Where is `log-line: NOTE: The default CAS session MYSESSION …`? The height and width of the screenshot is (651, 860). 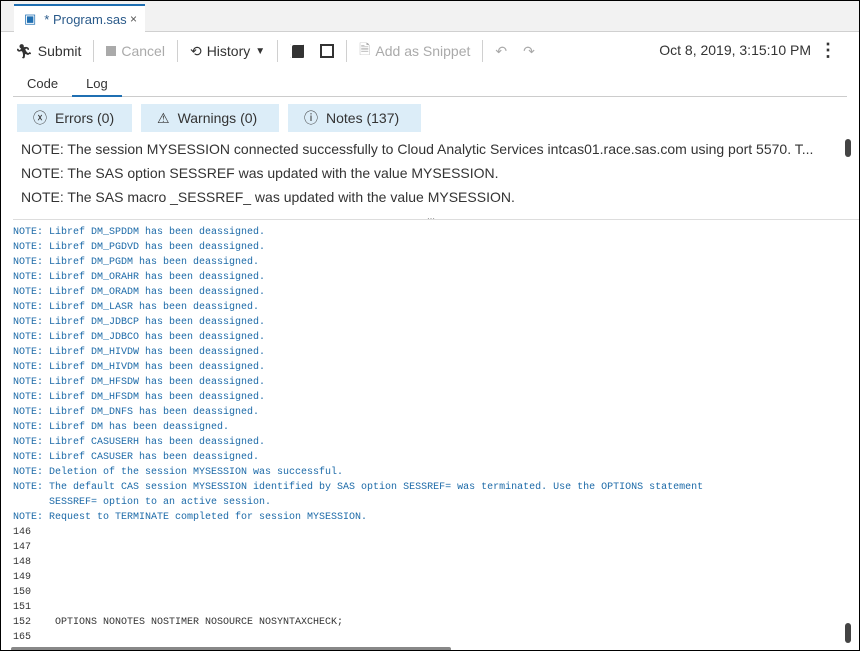
log-line: NOTE: The default CAS session MYSESSION … is located at coordinates (358, 487).